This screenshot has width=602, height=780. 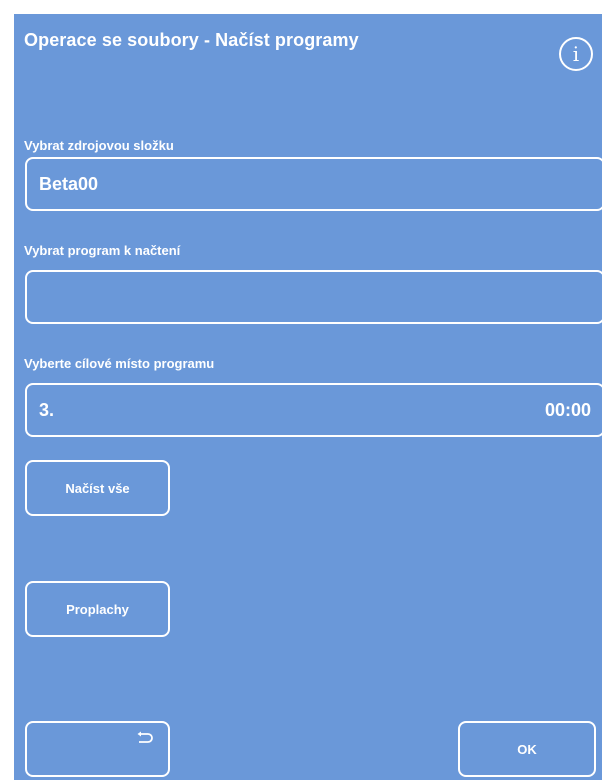 I want to click on destination-slot: 3., so click(x=47, y=410).